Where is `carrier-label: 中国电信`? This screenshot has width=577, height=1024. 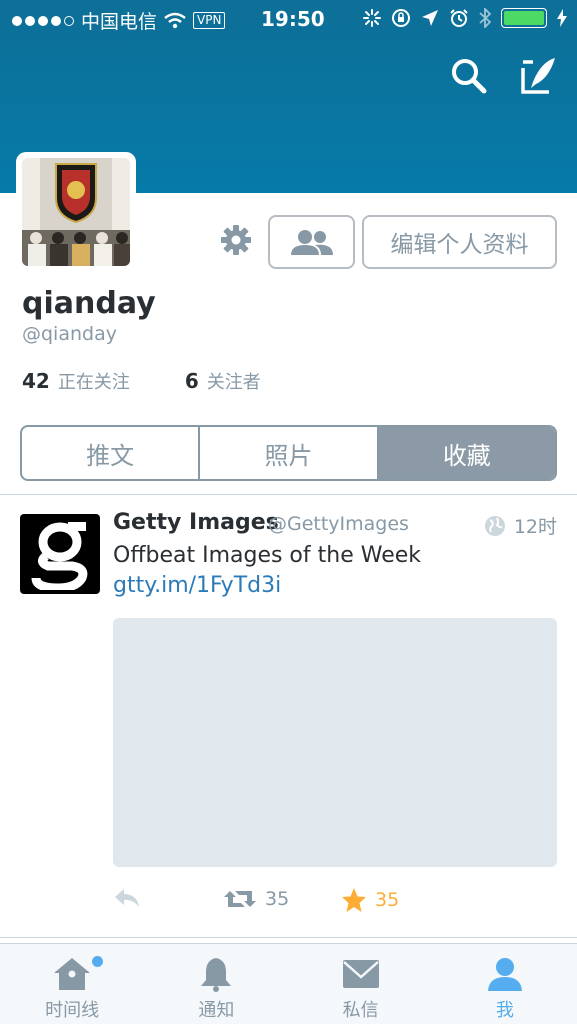 carrier-label: 中国电信 is located at coordinates (119, 22).